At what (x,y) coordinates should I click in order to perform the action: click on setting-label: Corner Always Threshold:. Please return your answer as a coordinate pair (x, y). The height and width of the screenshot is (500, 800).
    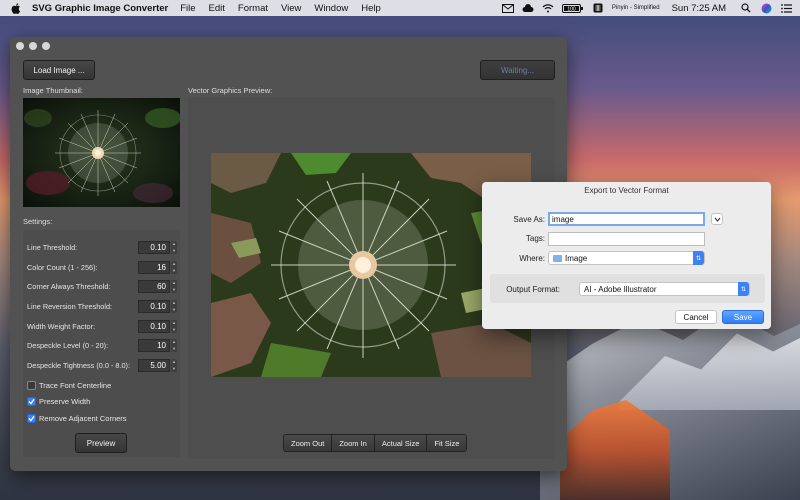
    Looking at the image, I should click on (69, 286).